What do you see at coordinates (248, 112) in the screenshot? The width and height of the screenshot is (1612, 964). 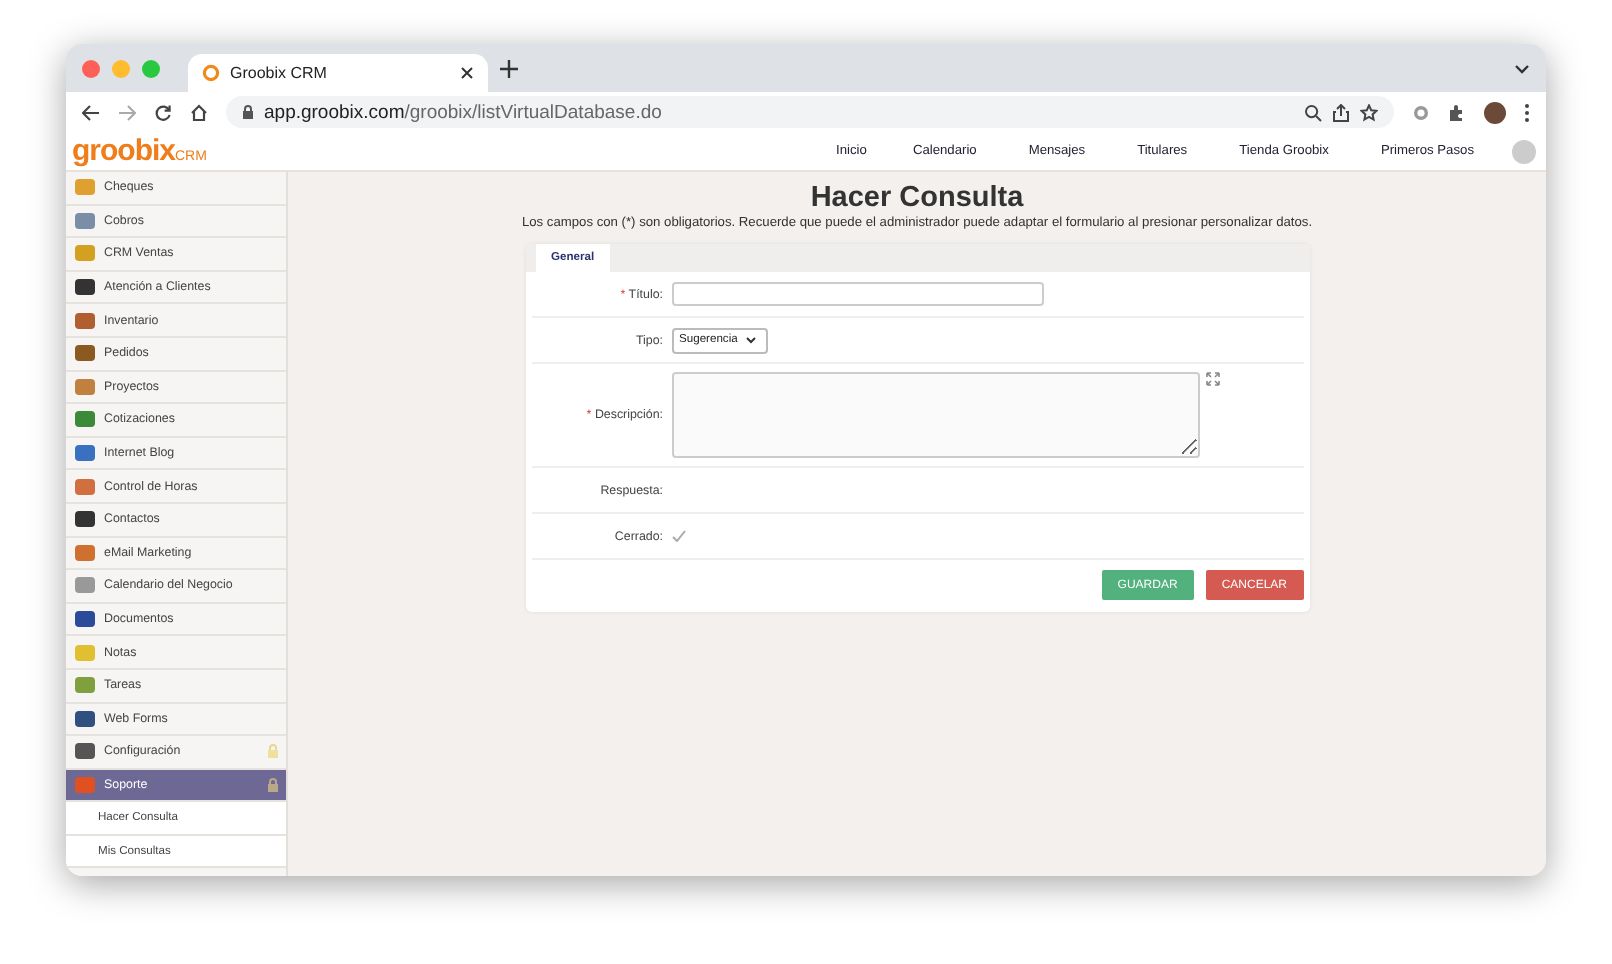 I see `lock-icon` at bounding box center [248, 112].